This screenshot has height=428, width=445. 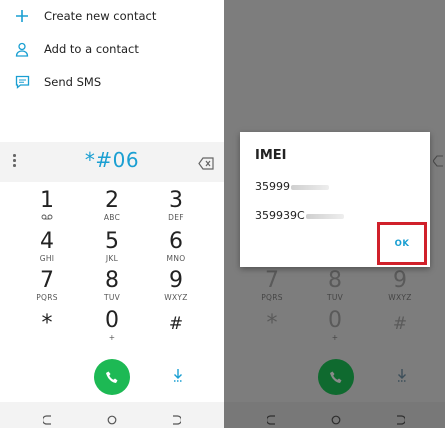 I want to click on key-digit: 2, so click(x=112, y=200).